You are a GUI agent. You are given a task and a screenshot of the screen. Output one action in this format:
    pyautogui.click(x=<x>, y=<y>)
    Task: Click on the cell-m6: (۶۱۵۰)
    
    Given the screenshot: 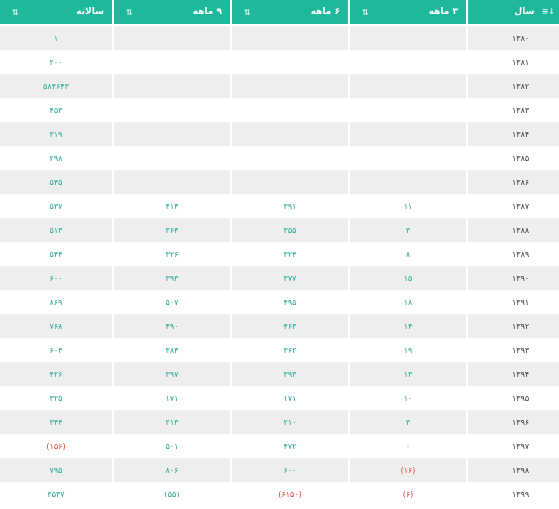 What is the action you would take?
    pyautogui.click(x=290, y=494)
    